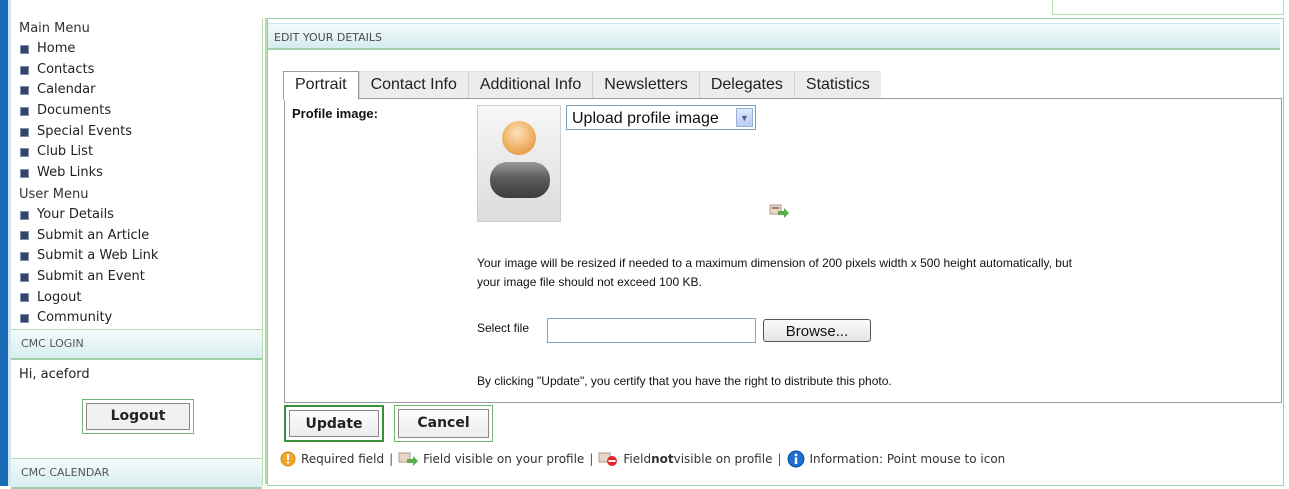 Image resolution: width=1289 pixels, height=489 pixels. Describe the element at coordinates (844, 459) in the screenshot. I see `legend-info-pre: Information` at that location.